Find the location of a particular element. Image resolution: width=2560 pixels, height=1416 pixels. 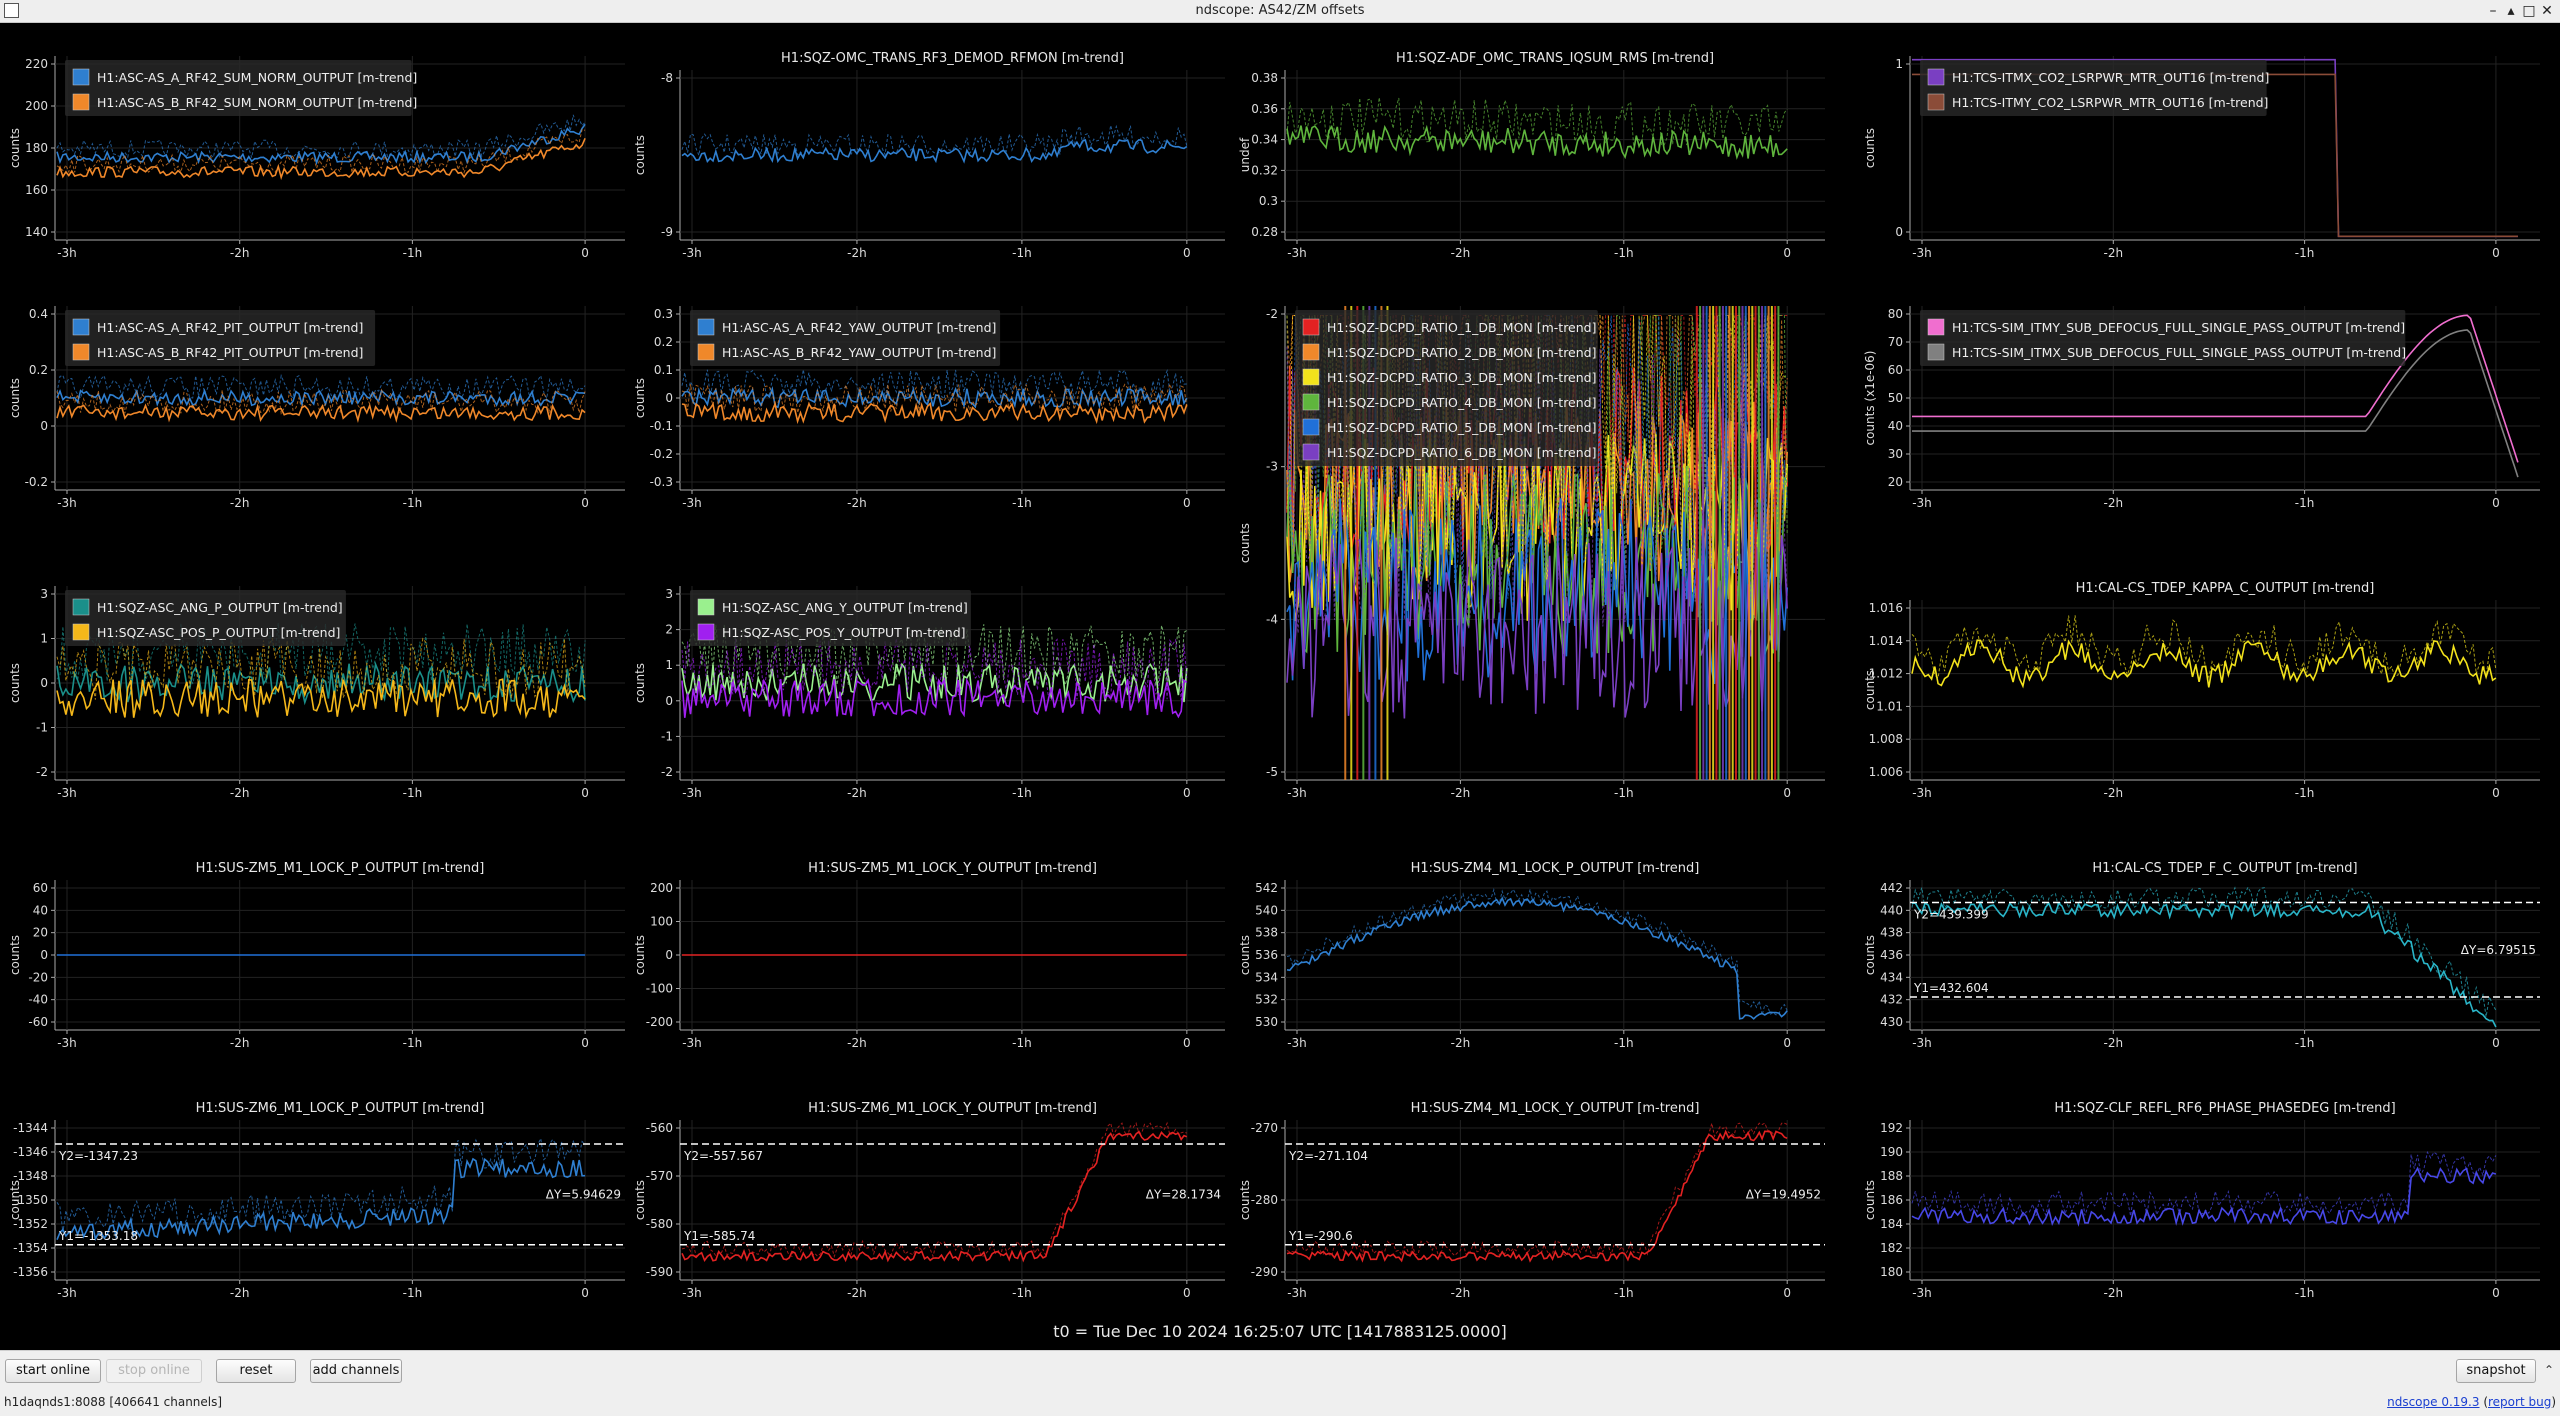

collapse-icon: ⌃ is located at coordinates (2549, 1370).